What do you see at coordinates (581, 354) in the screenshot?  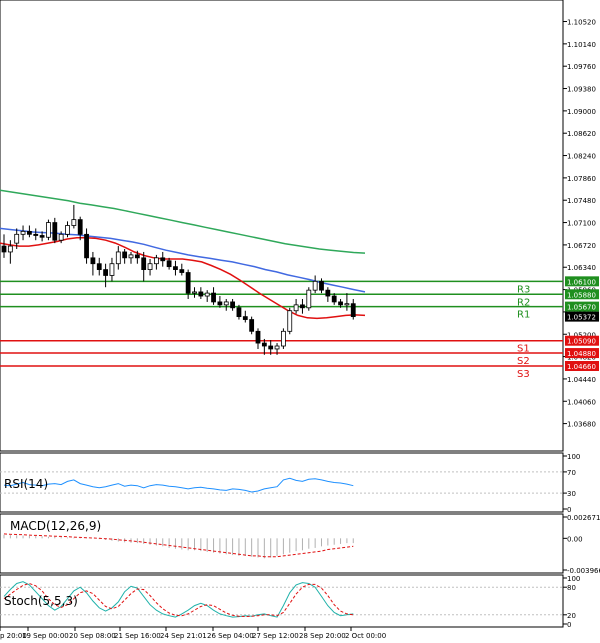 I see `level-price-label: 1.04880` at bounding box center [581, 354].